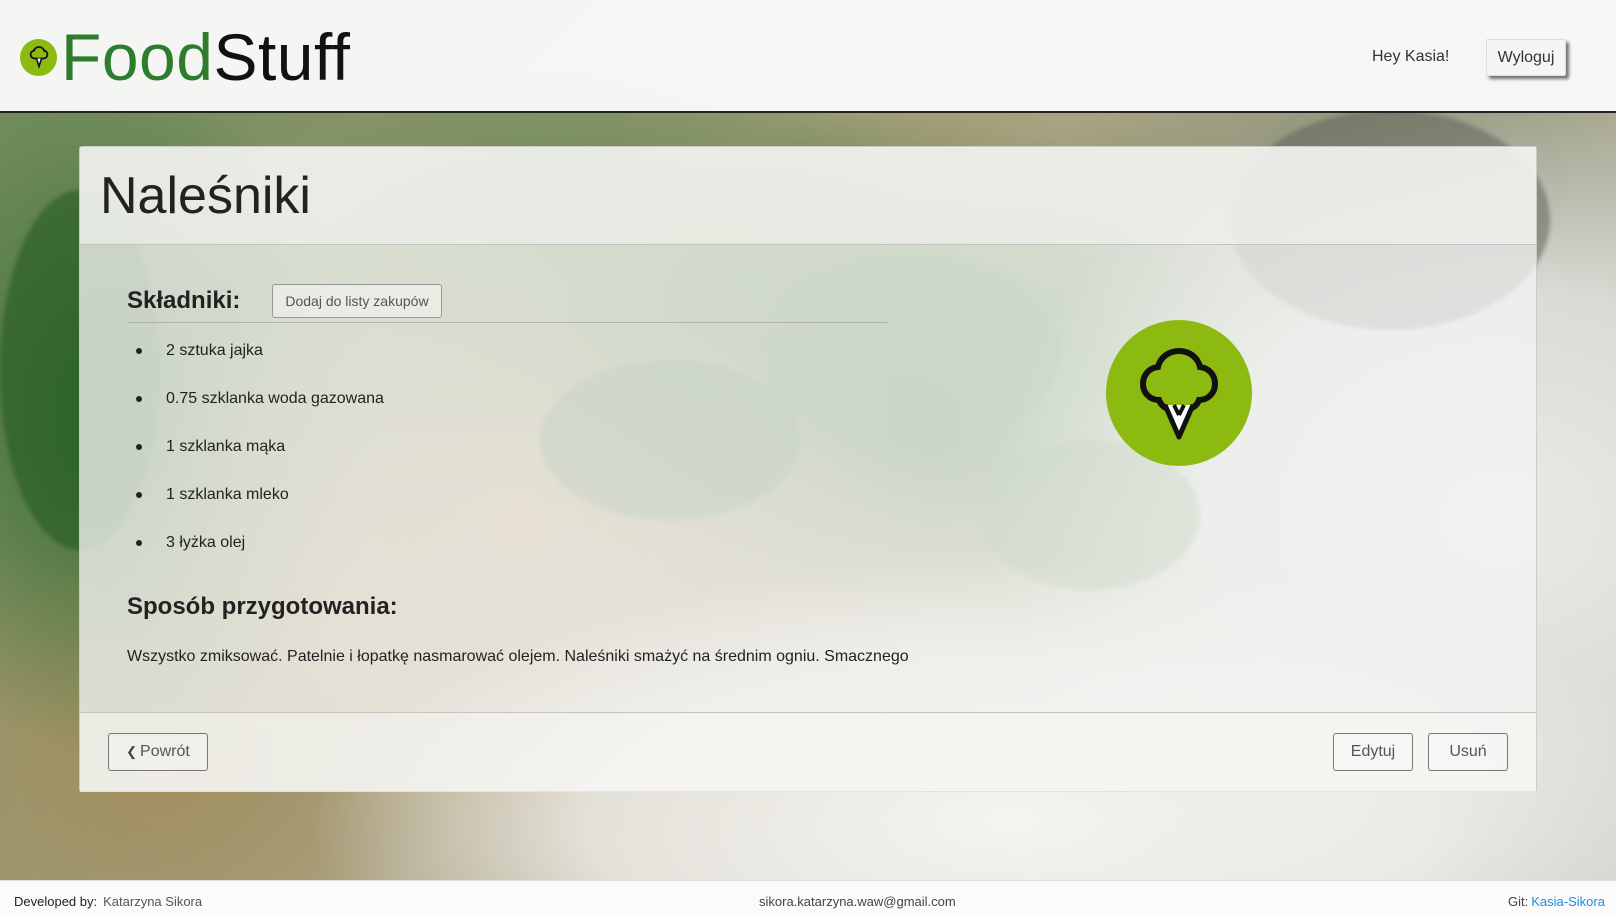 This screenshot has height=917, width=1616. I want to click on ingredients-title: Składniki:, so click(184, 300).